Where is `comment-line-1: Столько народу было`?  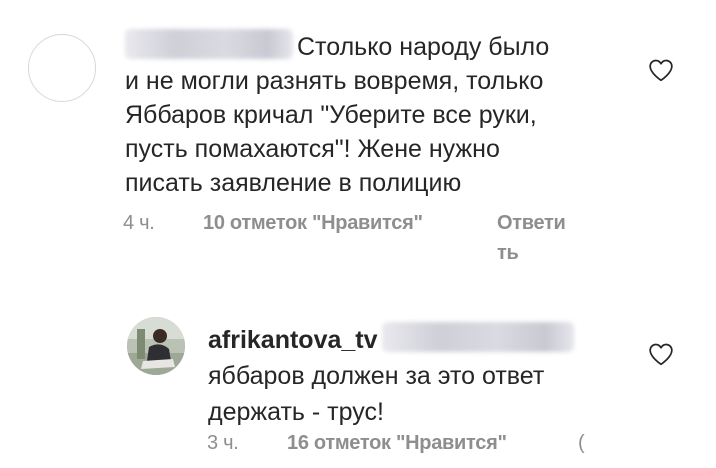
comment-line-1: Столько народу было is located at coordinates (423, 47).